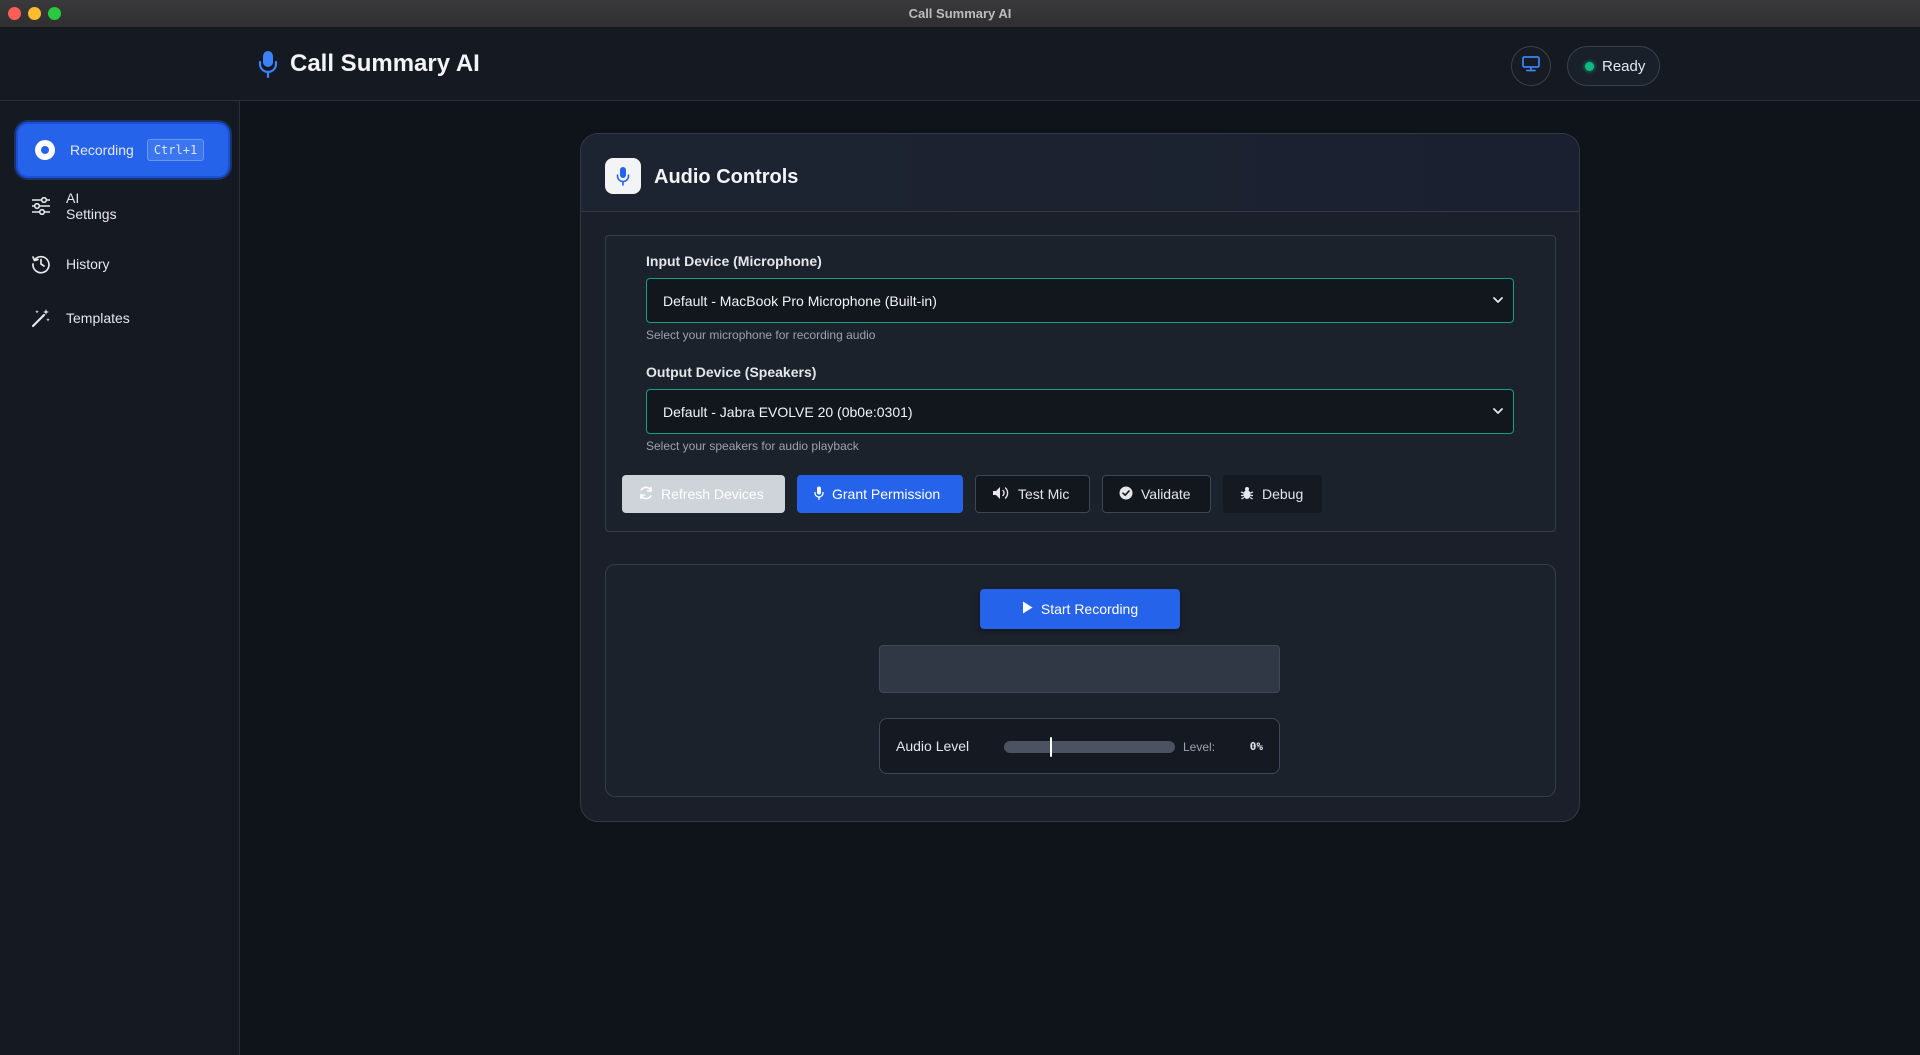 The width and height of the screenshot is (1920, 1055). What do you see at coordinates (646, 494) in the screenshot?
I see `refresh-icon` at bounding box center [646, 494].